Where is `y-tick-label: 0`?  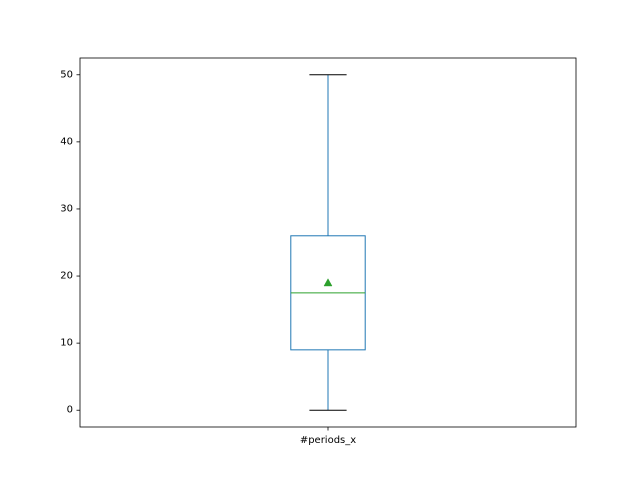
y-tick-label: 0 is located at coordinates (70, 410).